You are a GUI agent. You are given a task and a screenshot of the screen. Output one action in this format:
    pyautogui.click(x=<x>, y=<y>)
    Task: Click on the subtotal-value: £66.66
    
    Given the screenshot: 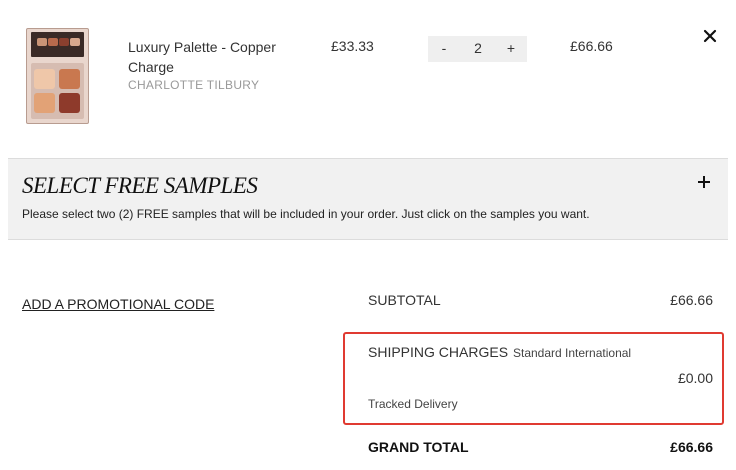 What is the action you would take?
    pyautogui.click(x=691, y=300)
    